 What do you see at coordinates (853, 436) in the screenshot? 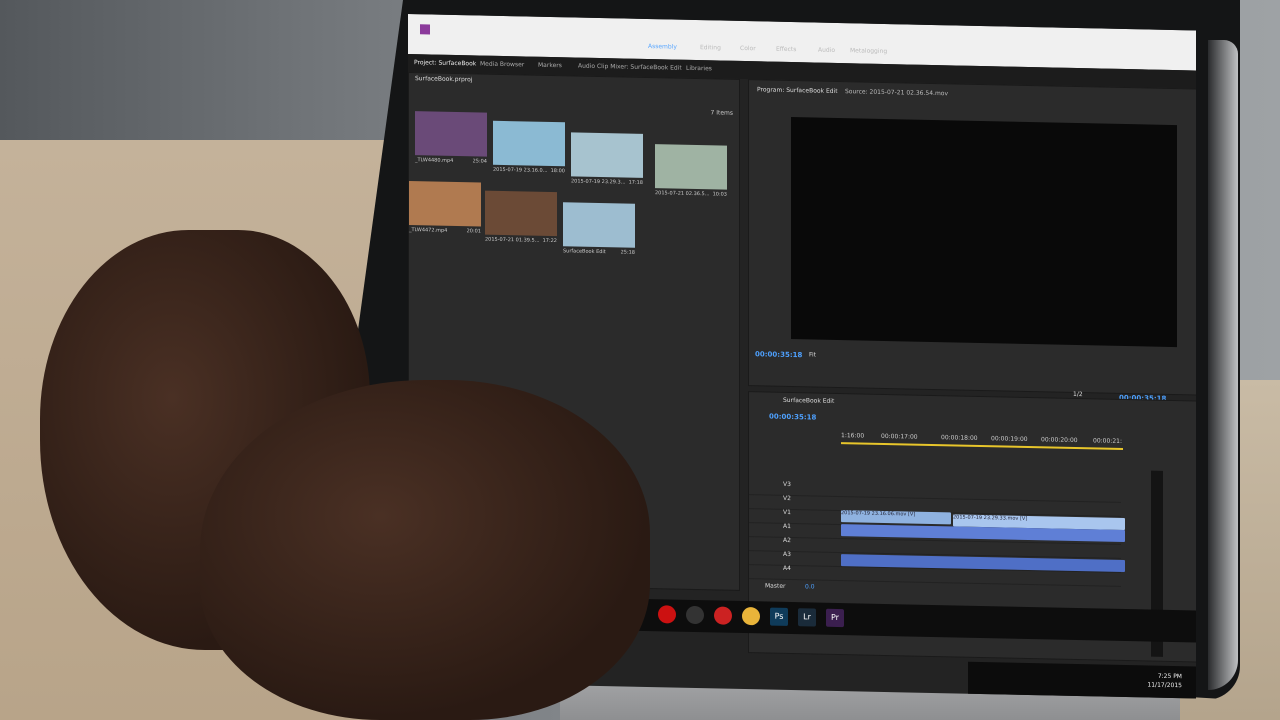
I see `ruler-label: 1:16:00` at bounding box center [853, 436].